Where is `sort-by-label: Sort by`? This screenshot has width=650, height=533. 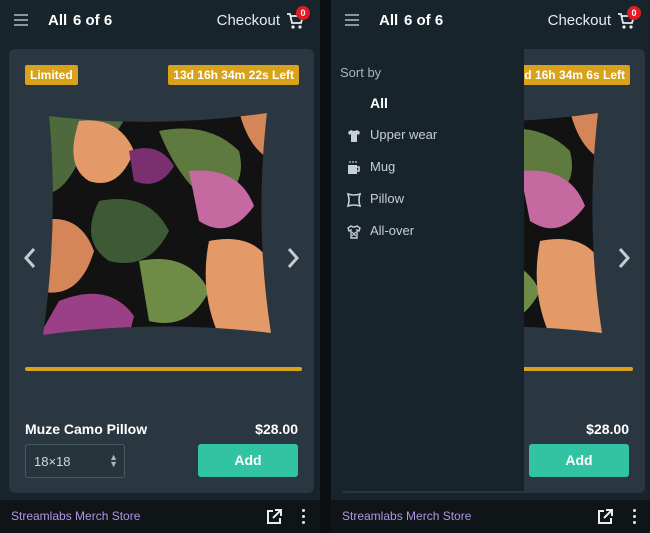 sort-by-label: Sort by is located at coordinates (361, 72).